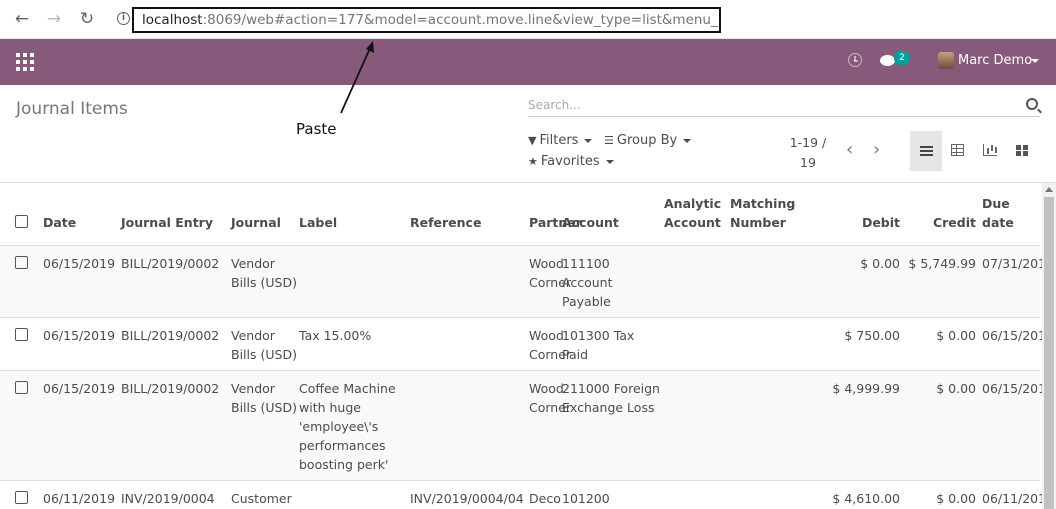 The height and width of the screenshot is (509, 1056). I want to click on list-icon, so click(926, 151).